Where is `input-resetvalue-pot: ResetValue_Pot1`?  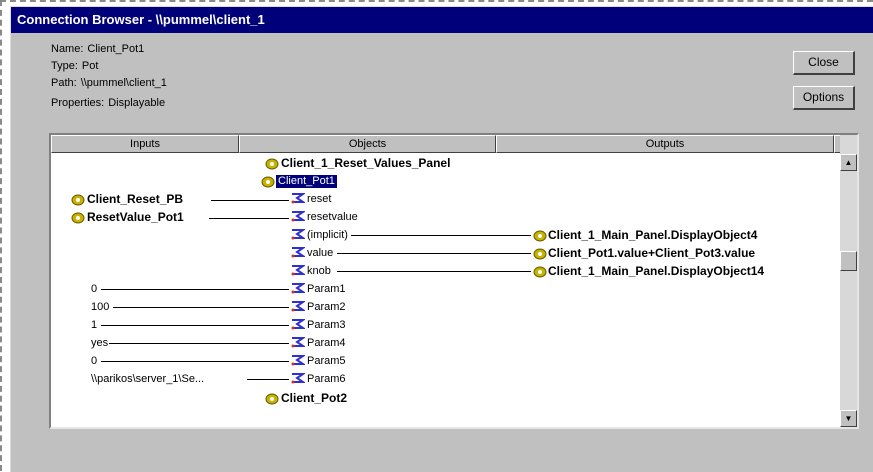
input-resetvalue-pot: ResetValue_Pot1 is located at coordinates (135, 217).